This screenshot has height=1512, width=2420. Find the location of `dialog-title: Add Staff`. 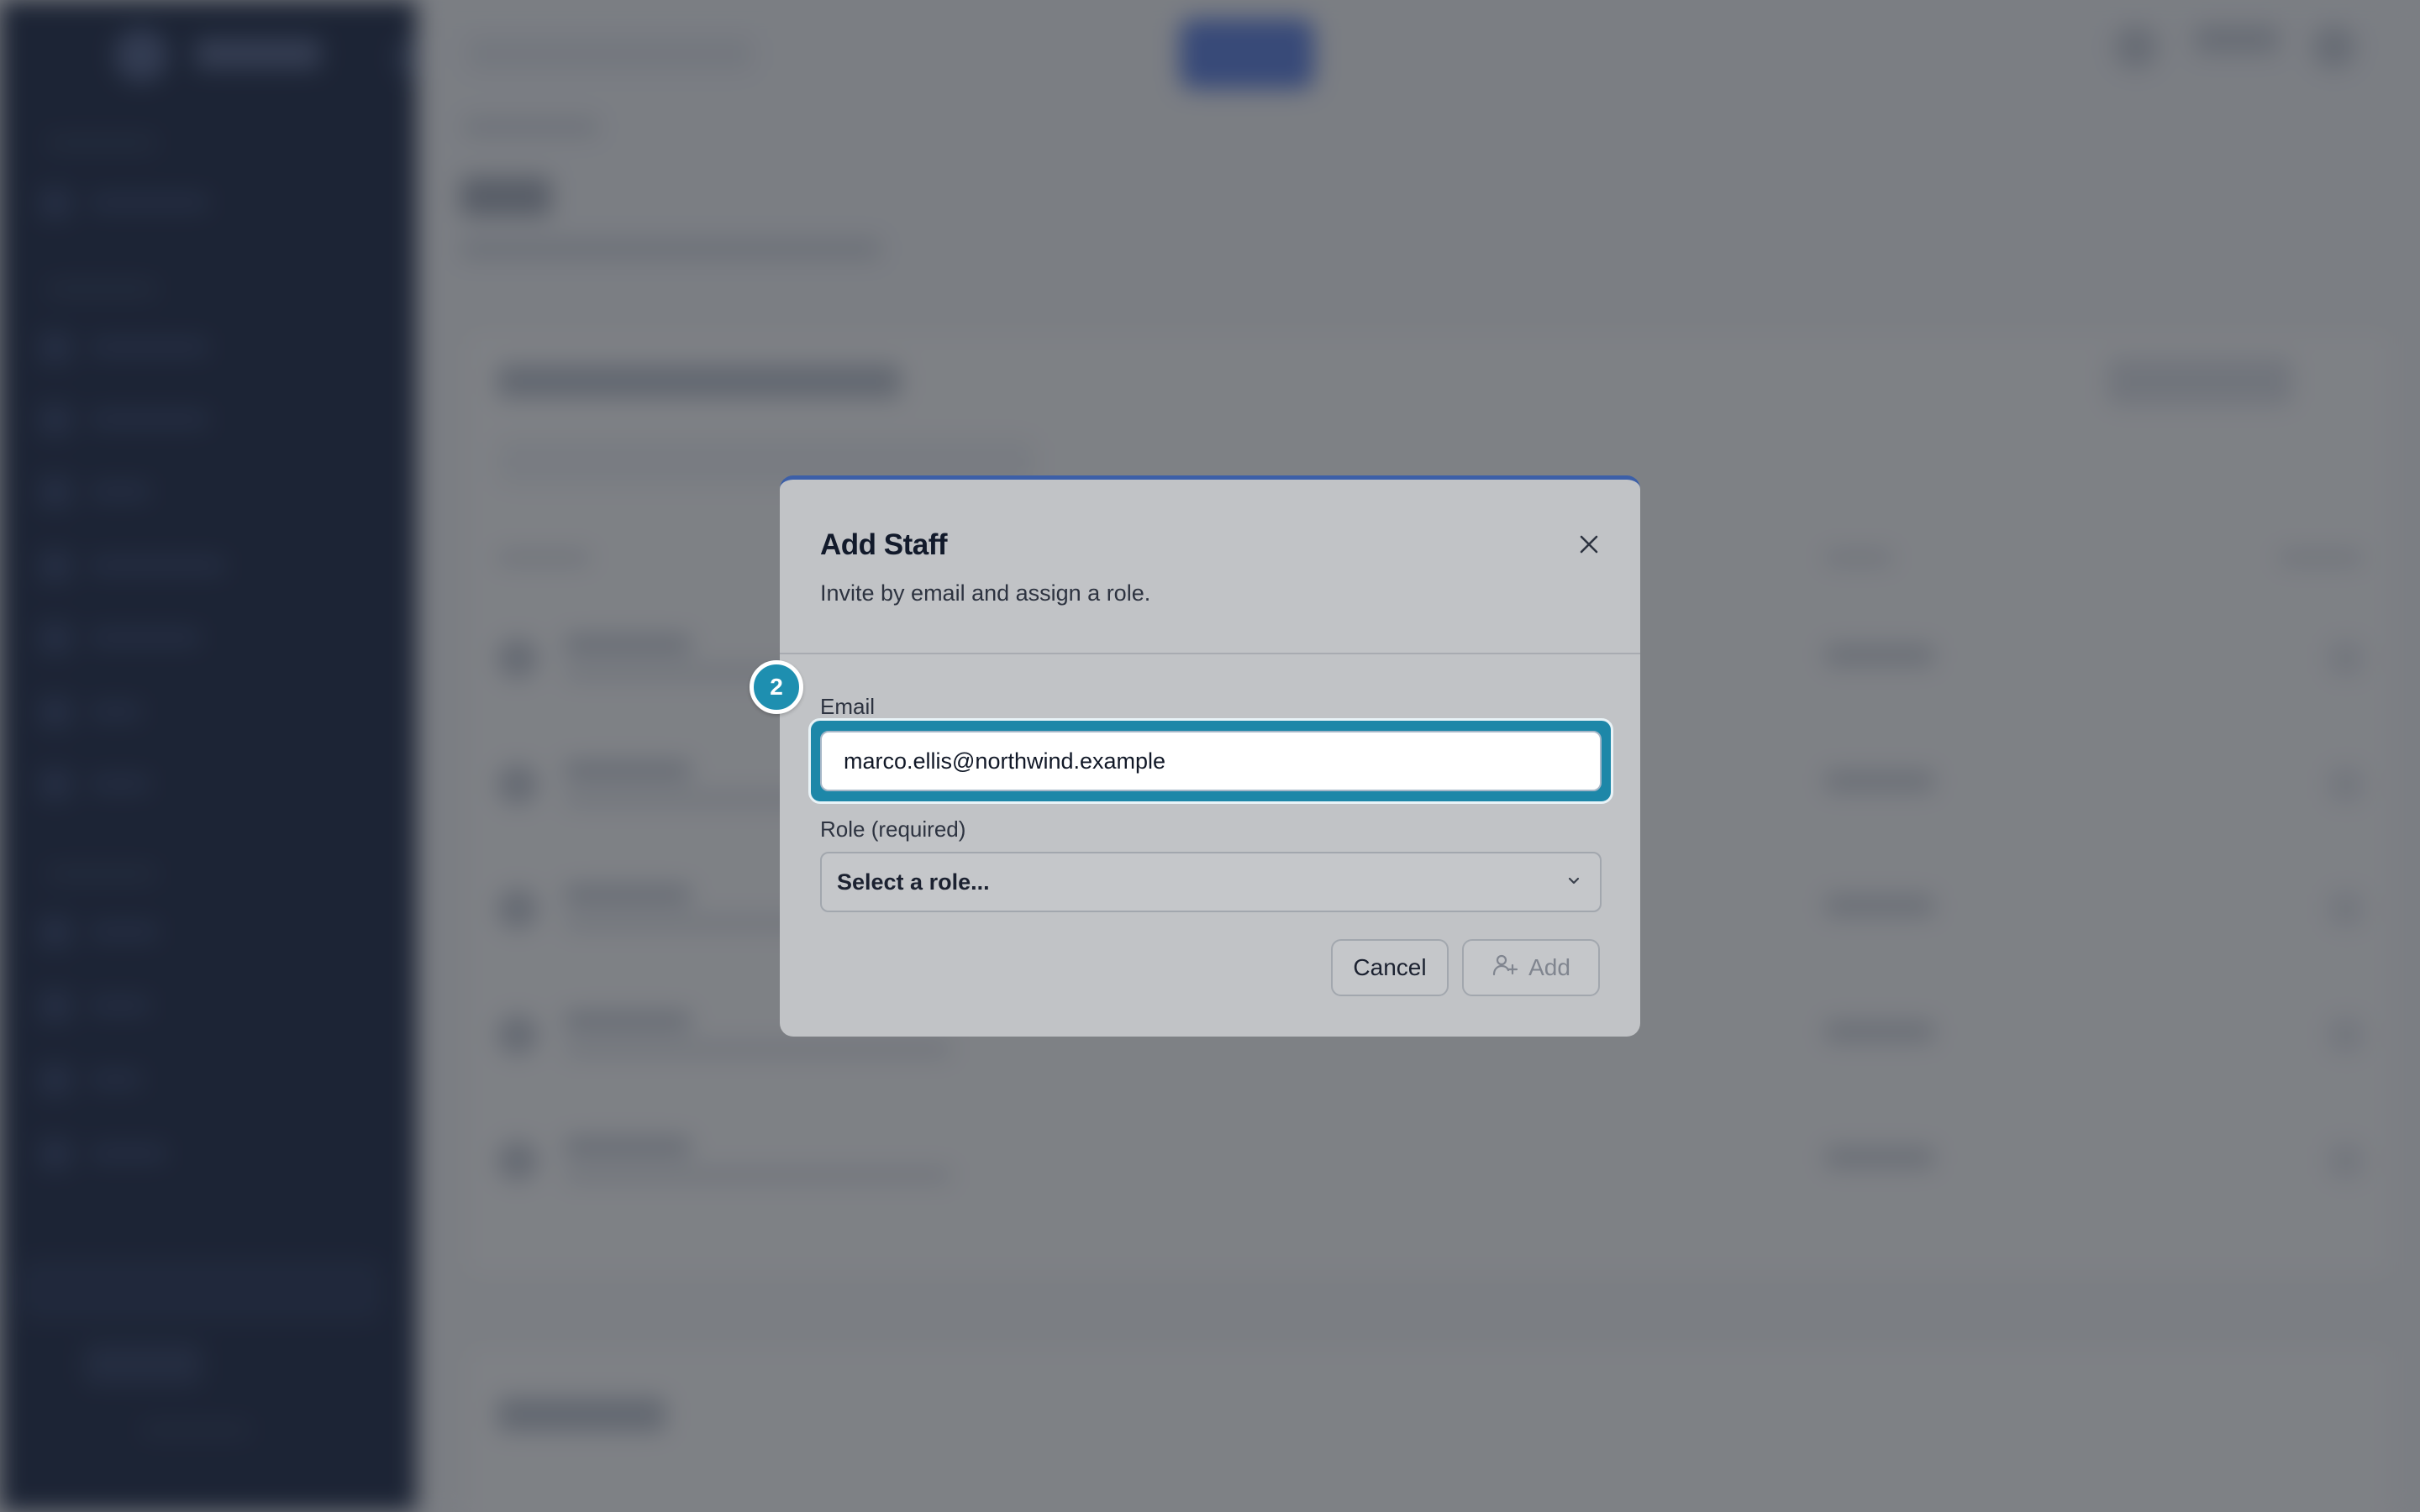

dialog-title: Add Staff is located at coordinates (884, 544).